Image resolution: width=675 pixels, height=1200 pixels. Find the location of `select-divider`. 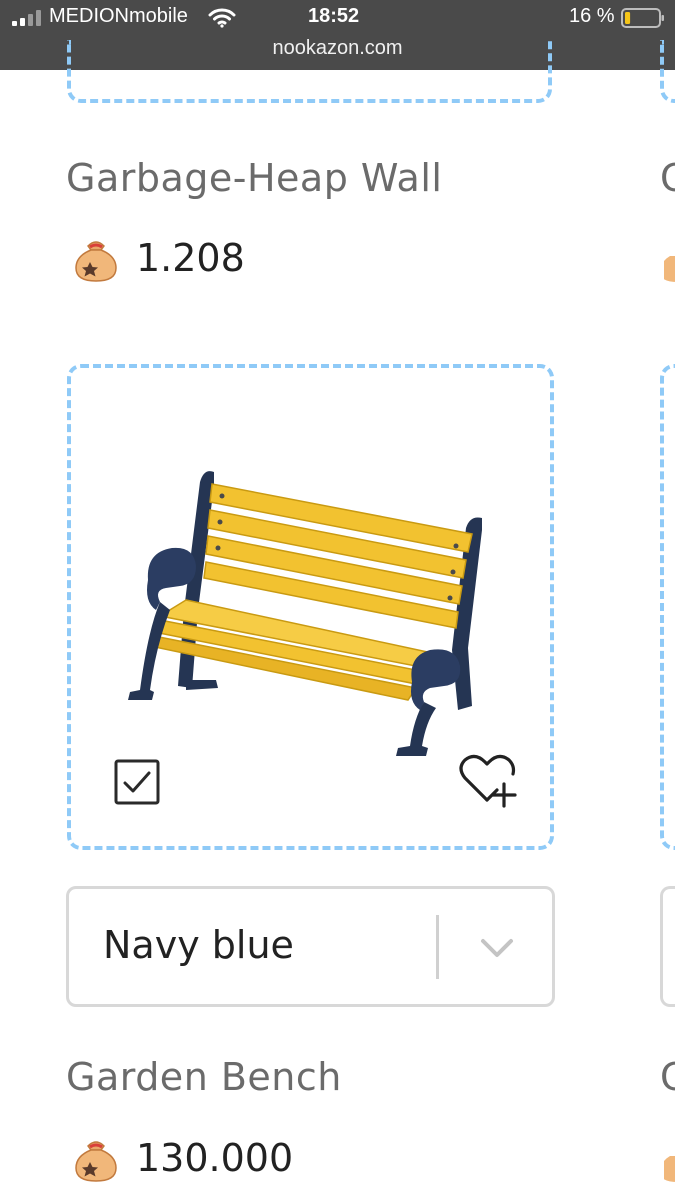

select-divider is located at coordinates (437, 947).